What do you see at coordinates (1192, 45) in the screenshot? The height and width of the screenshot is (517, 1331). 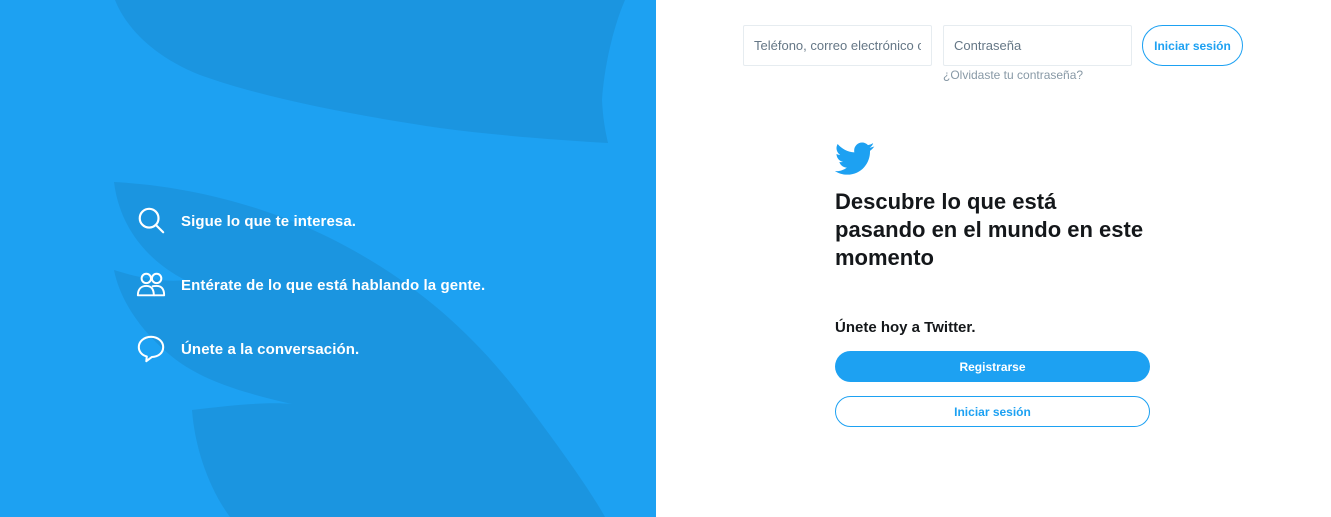 I see `login-button: Iniciar sesión` at bounding box center [1192, 45].